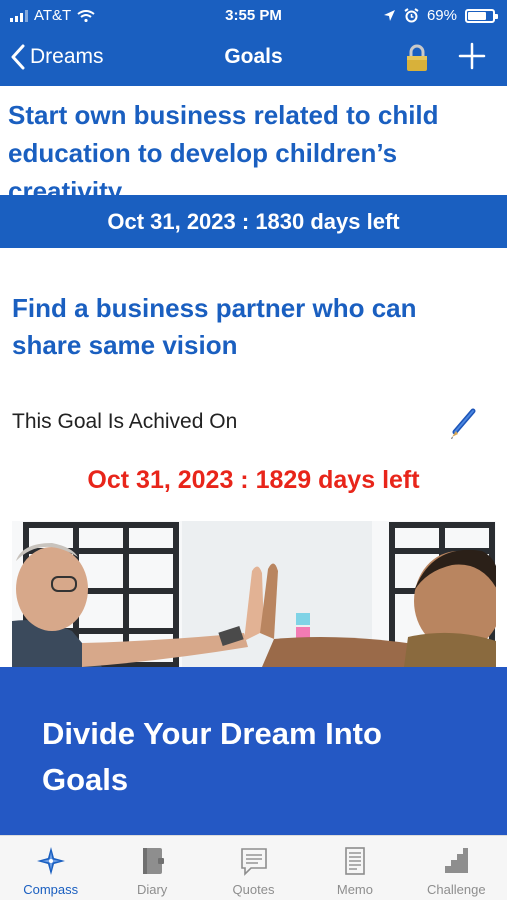 This screenshot has width=507, height=900. Describe the element at coordinates (67, 56) in the screenshot. I see `back-button-label: Dreams` at that location.